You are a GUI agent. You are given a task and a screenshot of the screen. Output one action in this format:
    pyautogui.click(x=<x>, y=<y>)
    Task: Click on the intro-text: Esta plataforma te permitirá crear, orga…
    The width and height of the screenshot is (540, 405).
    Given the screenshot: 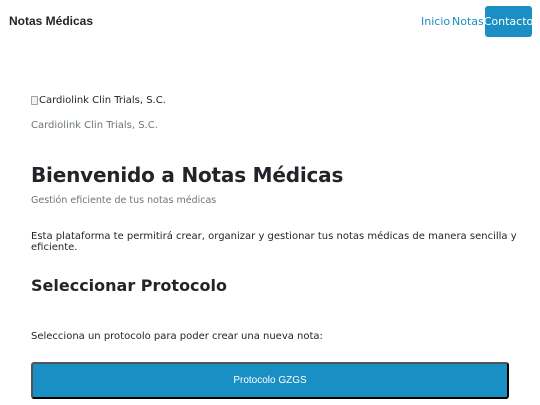 What is the action you would take?
    pyautogui.click(x=274, y=242)
    